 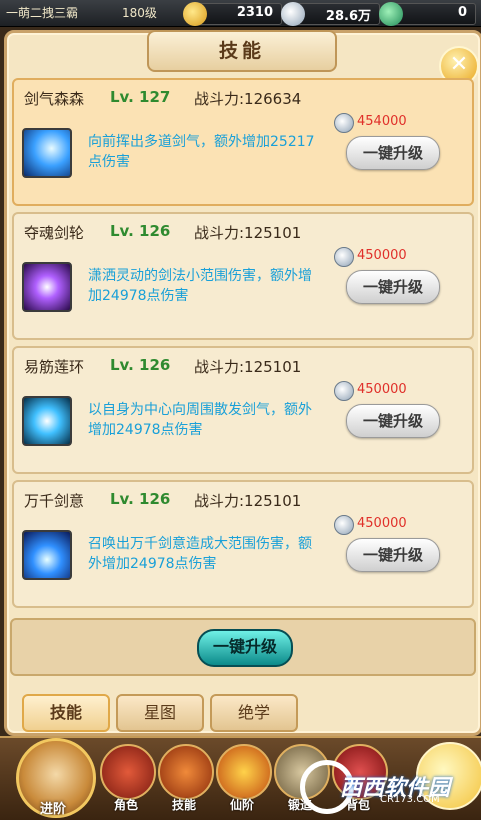 I want to click on upgrade-cost: 454000, so click(x=382, y=121).